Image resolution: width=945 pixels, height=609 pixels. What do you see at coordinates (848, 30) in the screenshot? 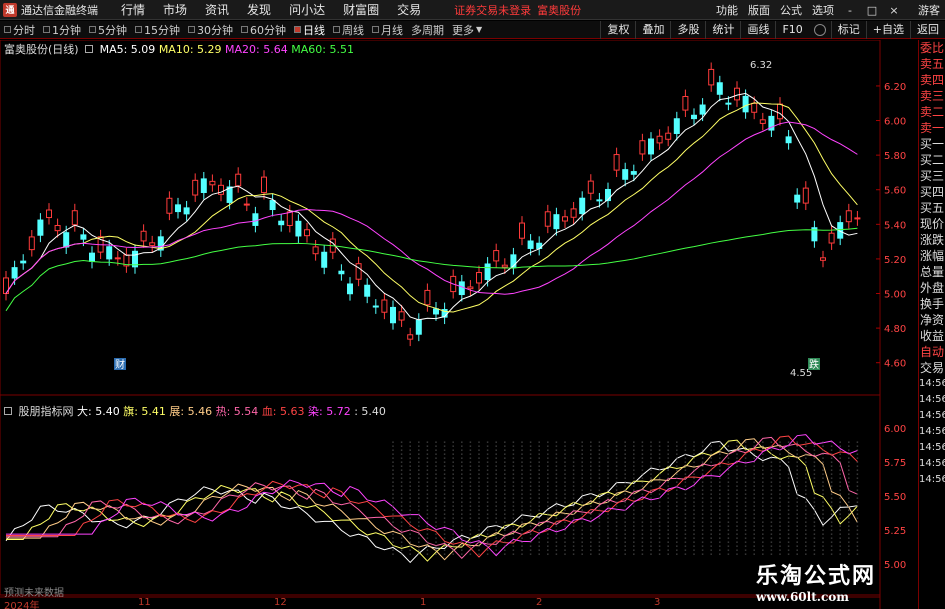
I see `tool-biaoji: 标记` at bounding box center [848, 30].